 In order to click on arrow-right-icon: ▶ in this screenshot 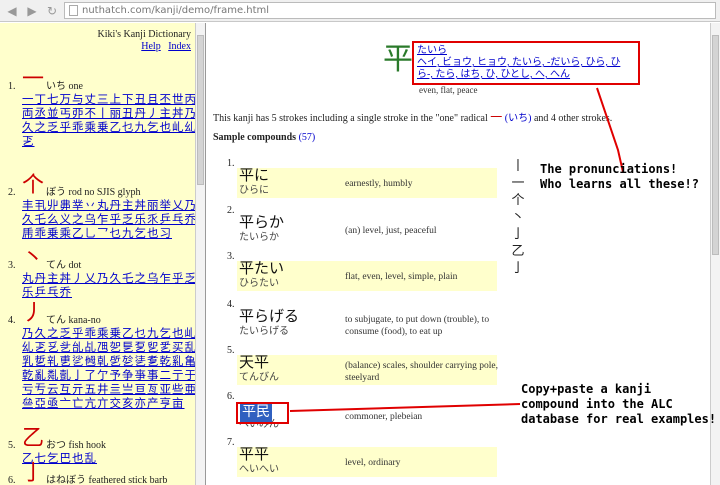, I will do `click(32, 11)`.